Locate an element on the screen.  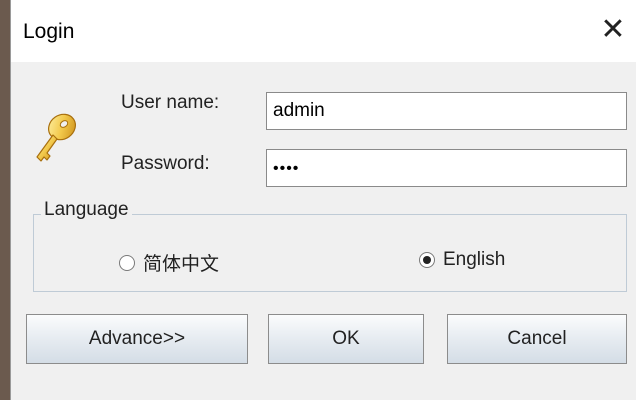
radio-chinese: 简体中文 is located at coordinates (169, 262).